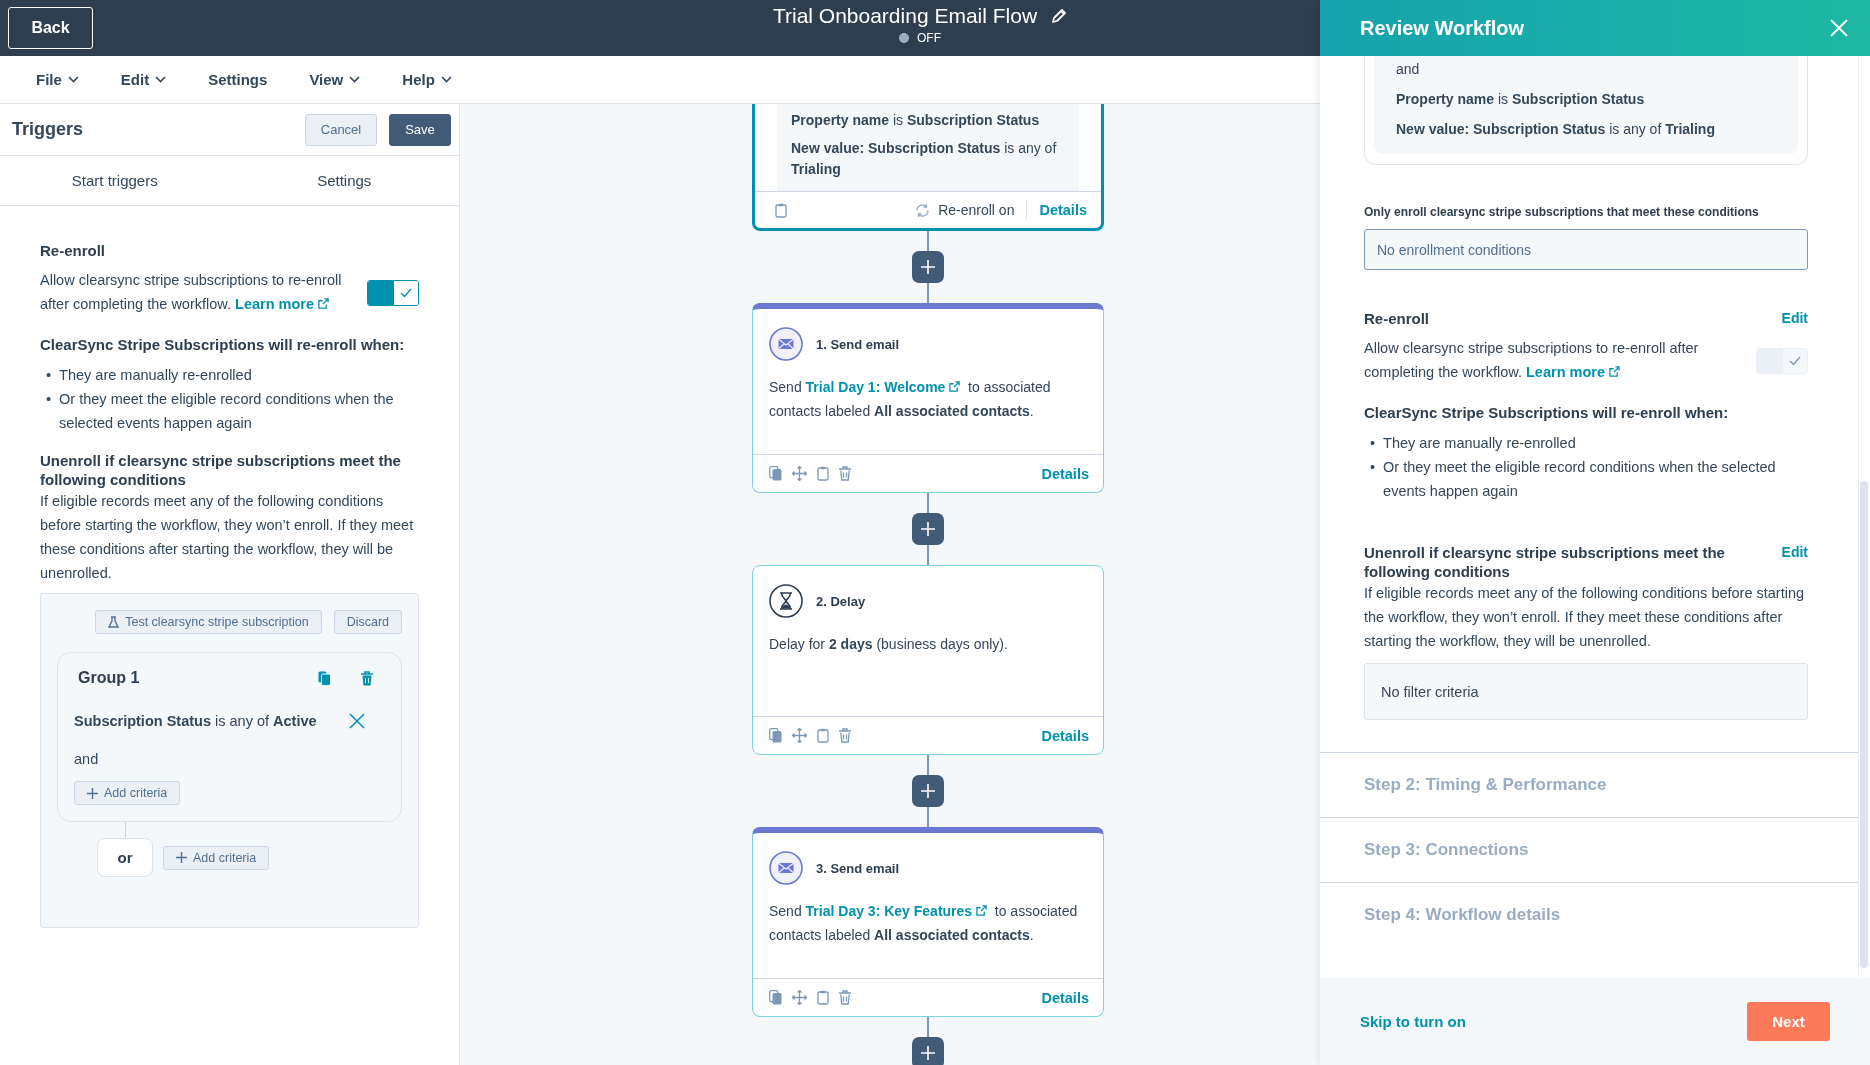 Image resolution: width=1870 pixels, height=1065 pixels. I want to click on action-title: 2. Delay, so click(841, 601).